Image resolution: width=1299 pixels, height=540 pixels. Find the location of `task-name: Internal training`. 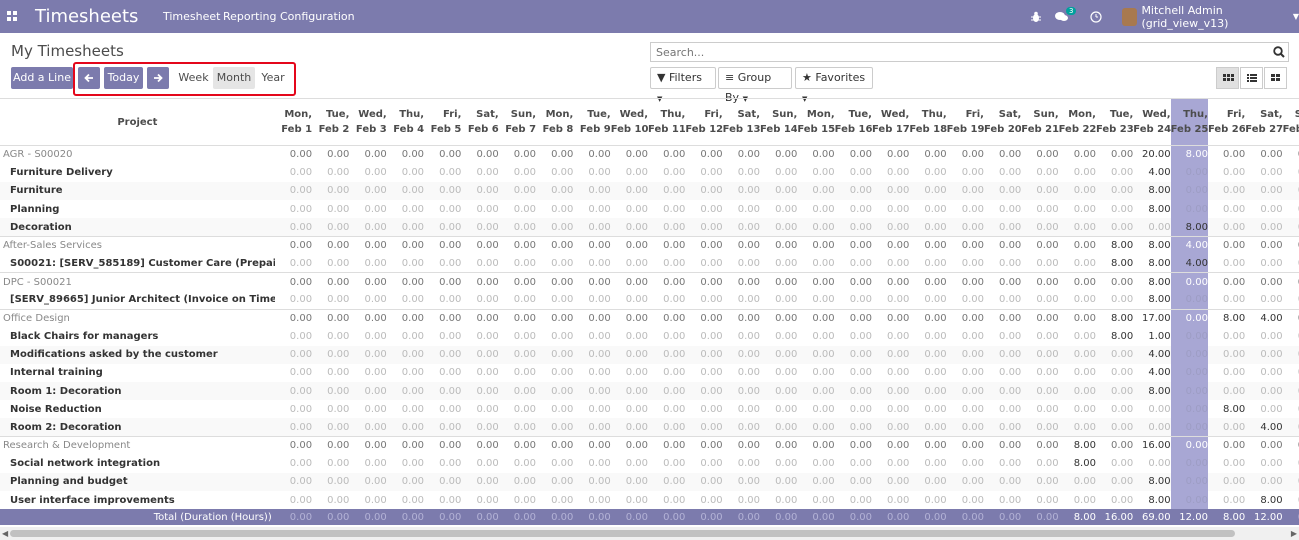

task-name: Internal training is located at coordinates (137, 373).